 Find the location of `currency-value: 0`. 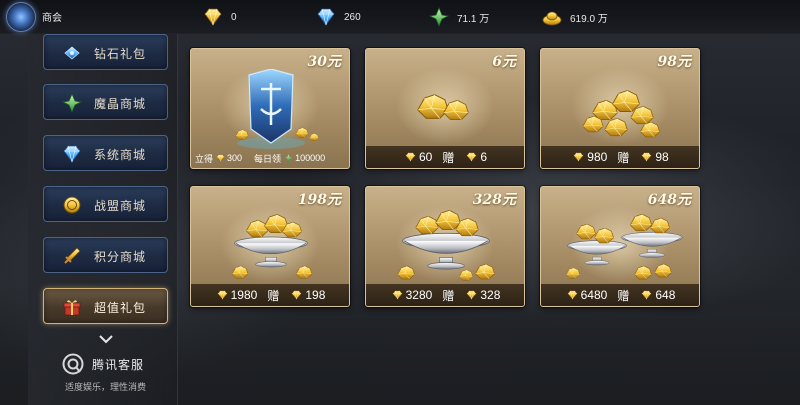

currency-value: 0 is located at coordinates (234, 17).